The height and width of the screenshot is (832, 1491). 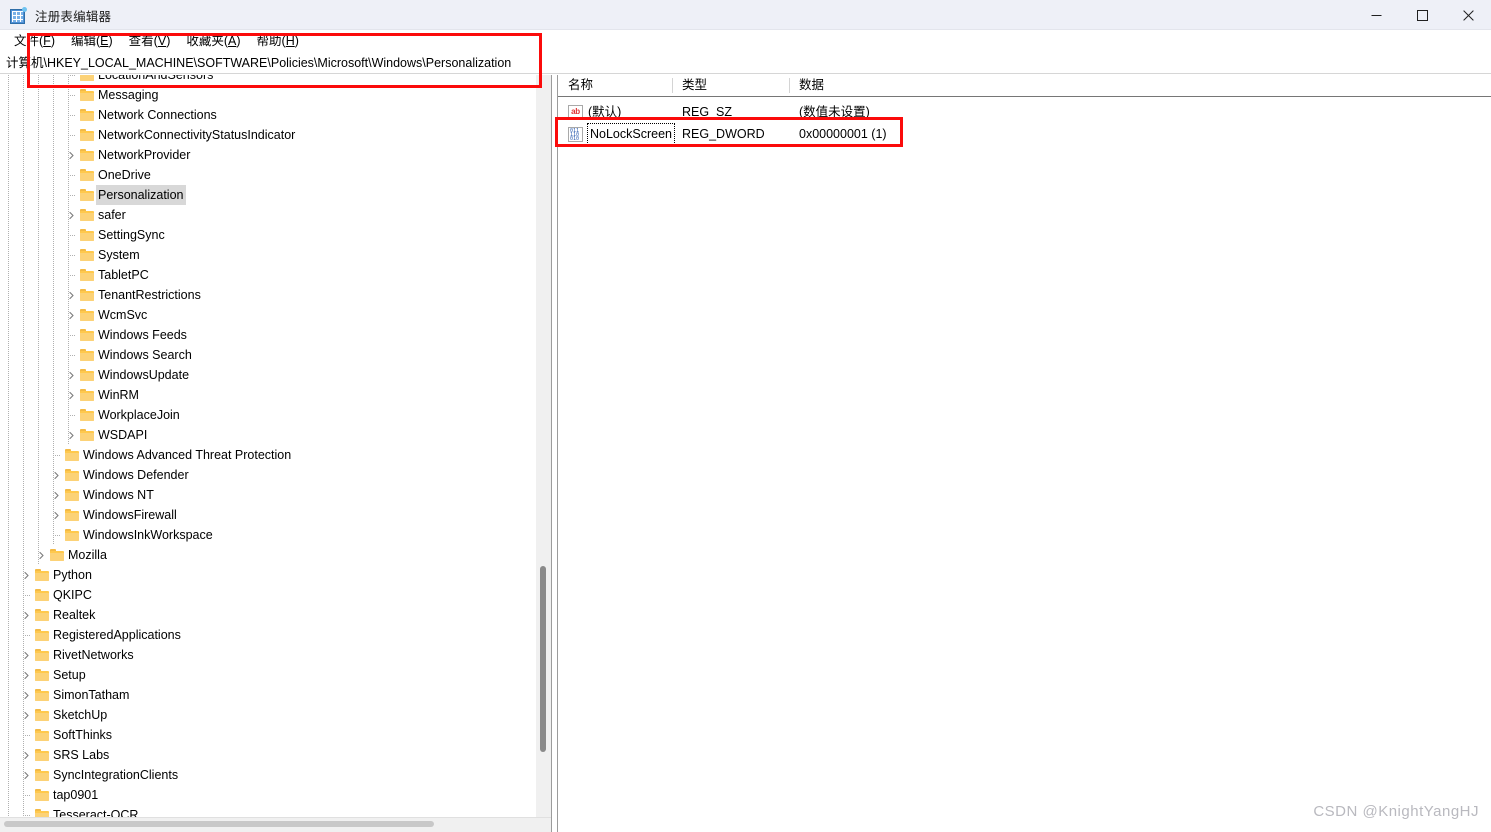 What do you see at coordinates (1376, 15) in the screenshot?
I see `minimize-button` at bounding box center [1376, 15].